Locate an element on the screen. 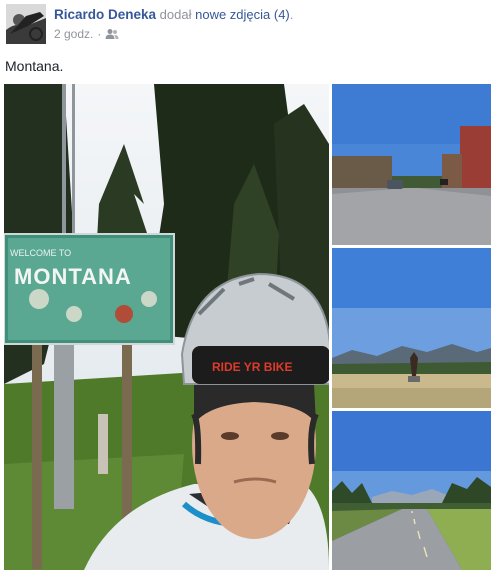 The height and width of the screenshot is (578, 498). photo-highway is located at coordinates (411, 490).